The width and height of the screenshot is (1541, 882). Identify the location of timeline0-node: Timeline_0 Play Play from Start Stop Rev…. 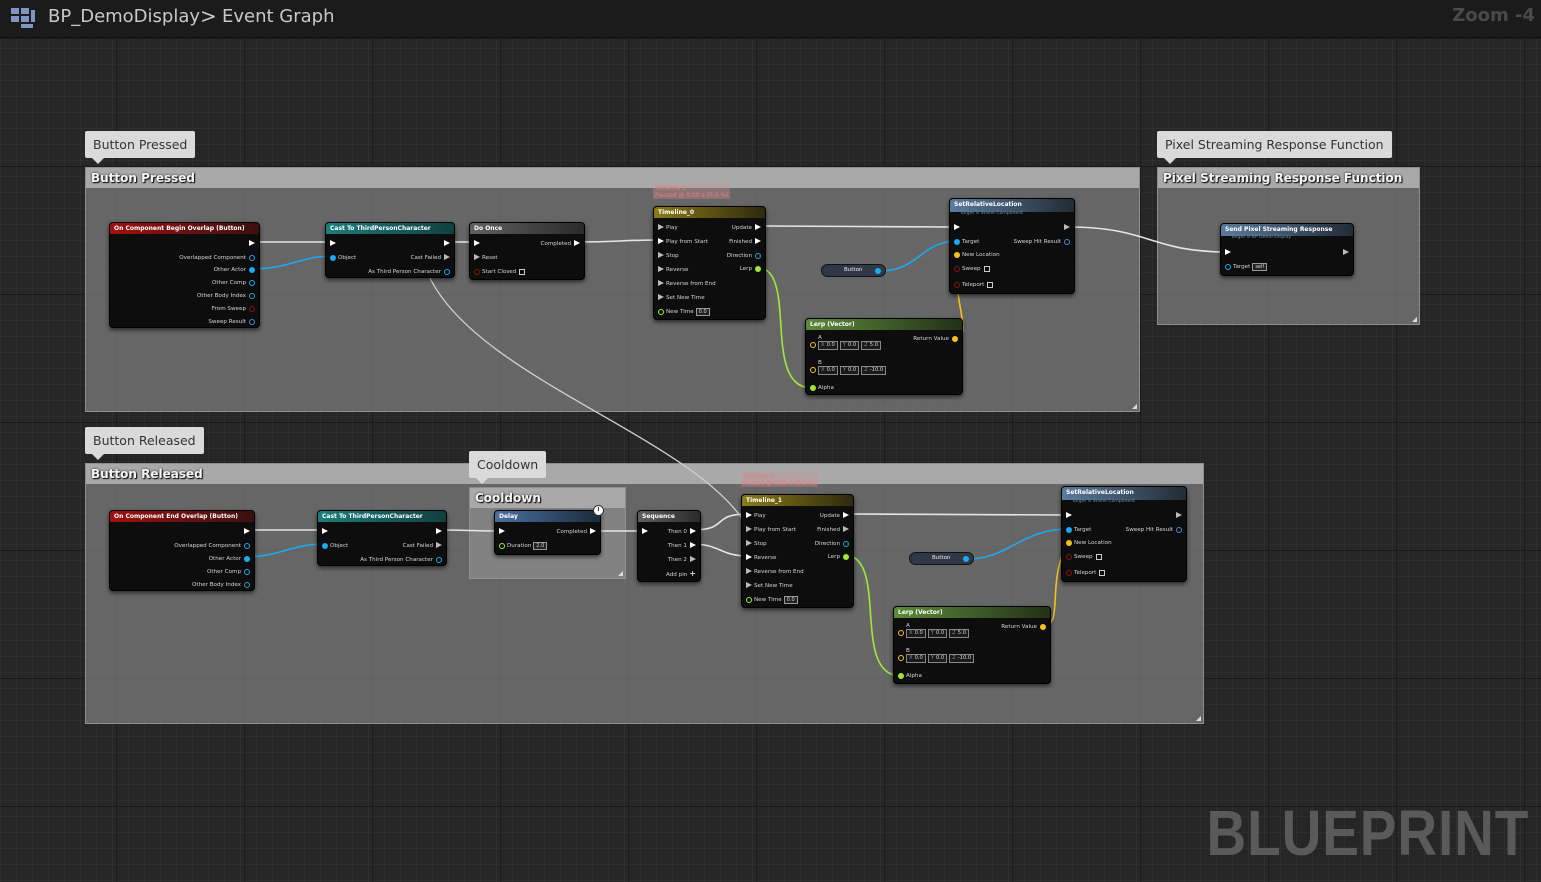
(709, 263).